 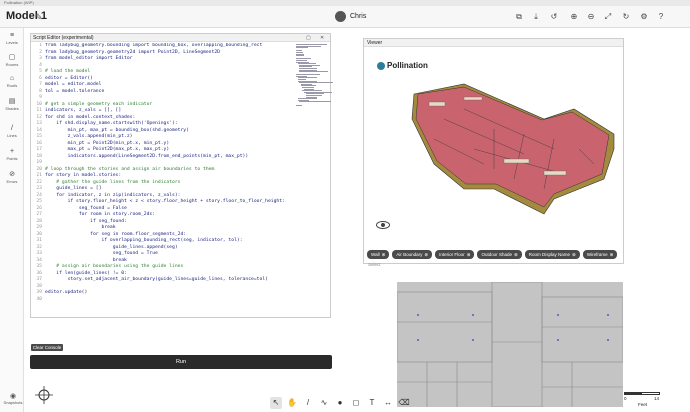 I want to click on levels-icon: ≡, so click(x=12, y=35).